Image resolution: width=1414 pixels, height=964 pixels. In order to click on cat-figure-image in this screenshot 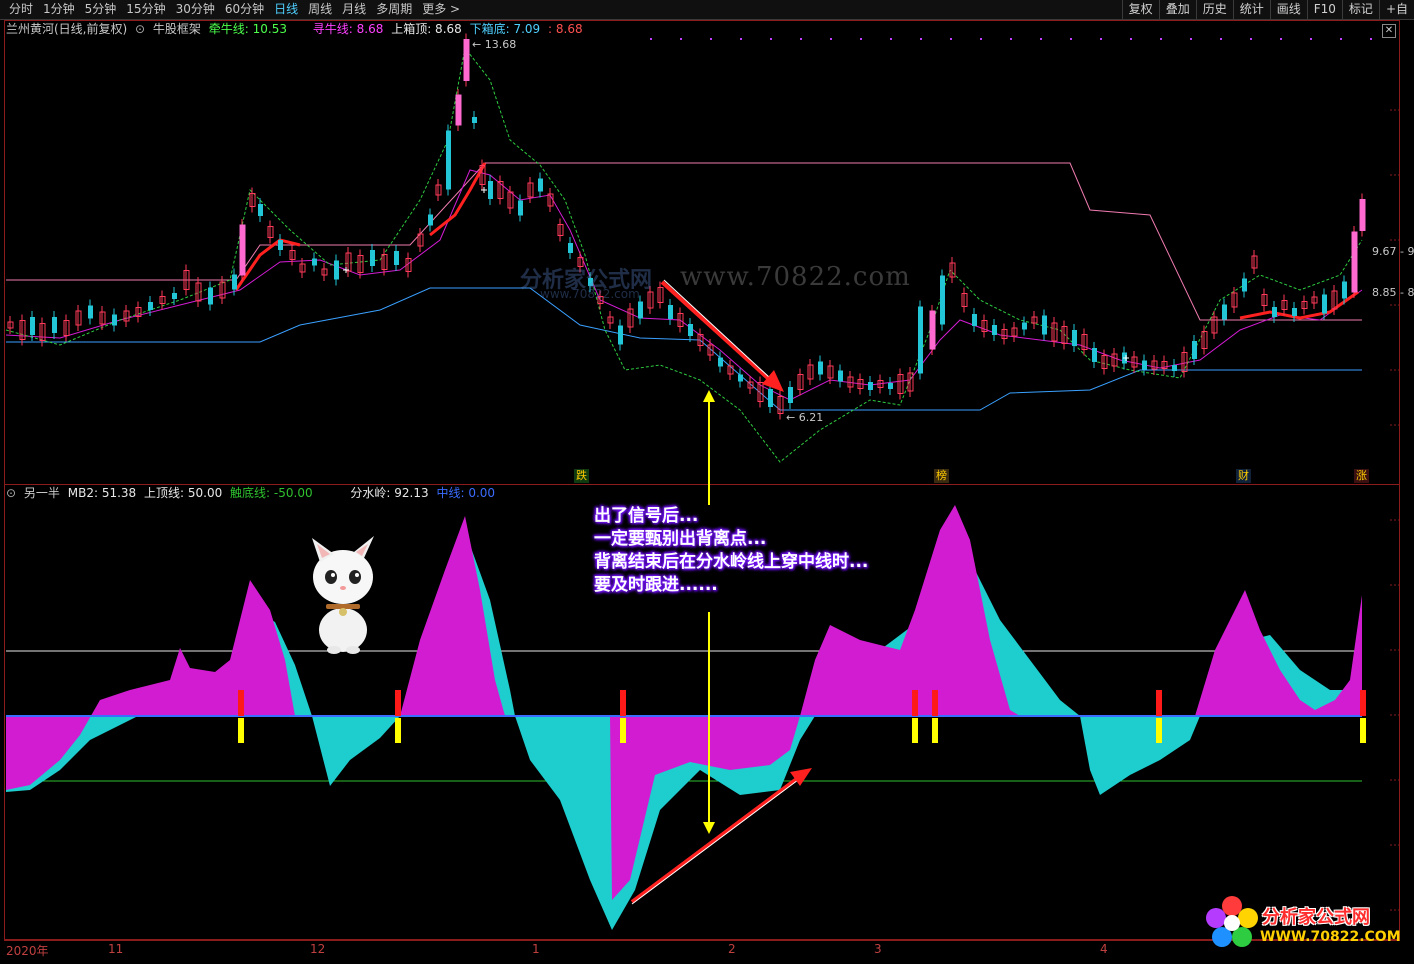, I will do `click(343, 595)`.